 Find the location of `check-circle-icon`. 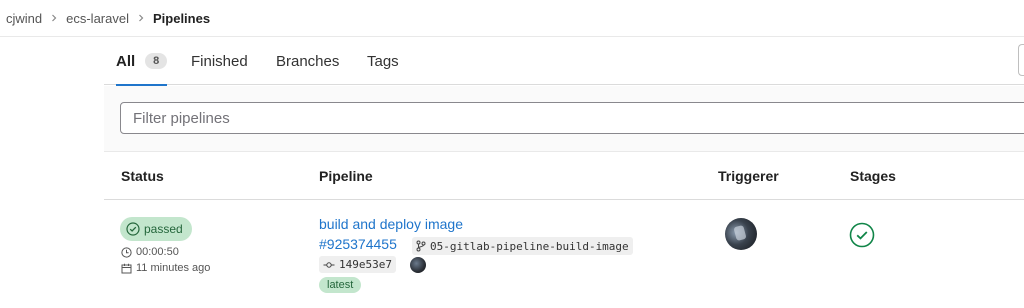

check-circle-icon is located at coordinates (133, 229).